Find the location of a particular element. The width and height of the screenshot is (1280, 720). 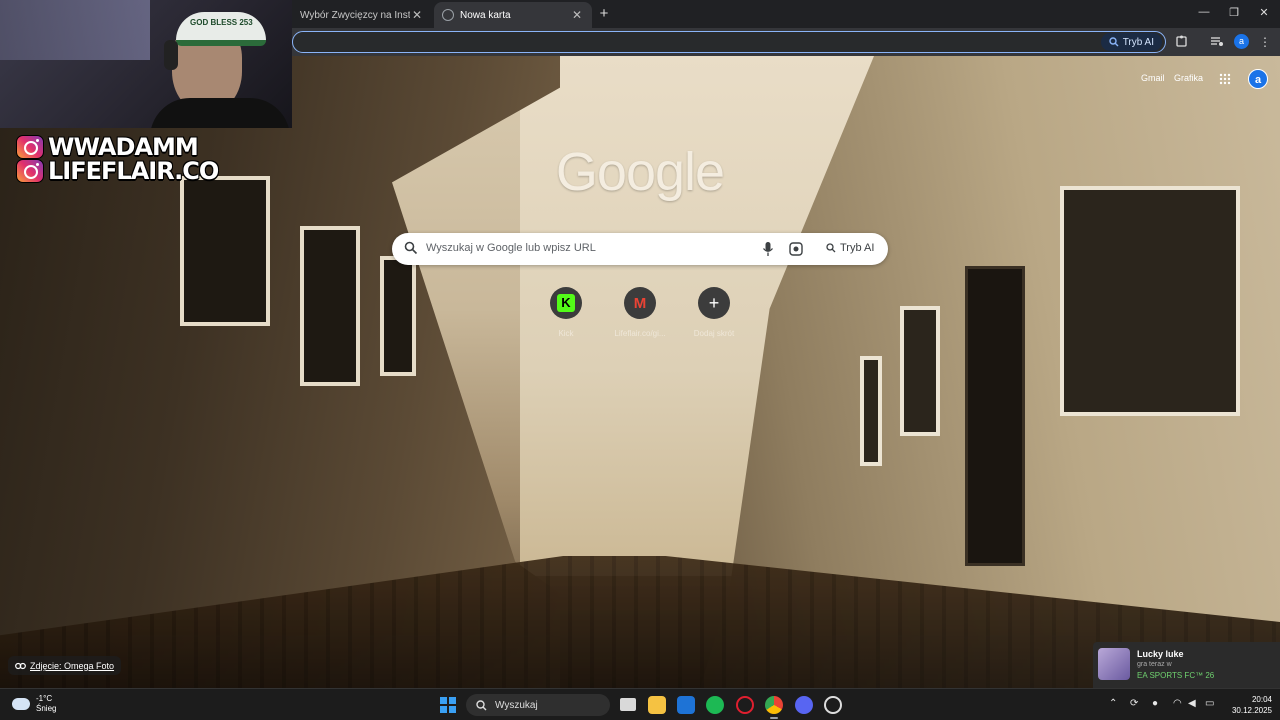

social-handle-text: LIFEFLAIR.CO is located at coordinates (133, 171).